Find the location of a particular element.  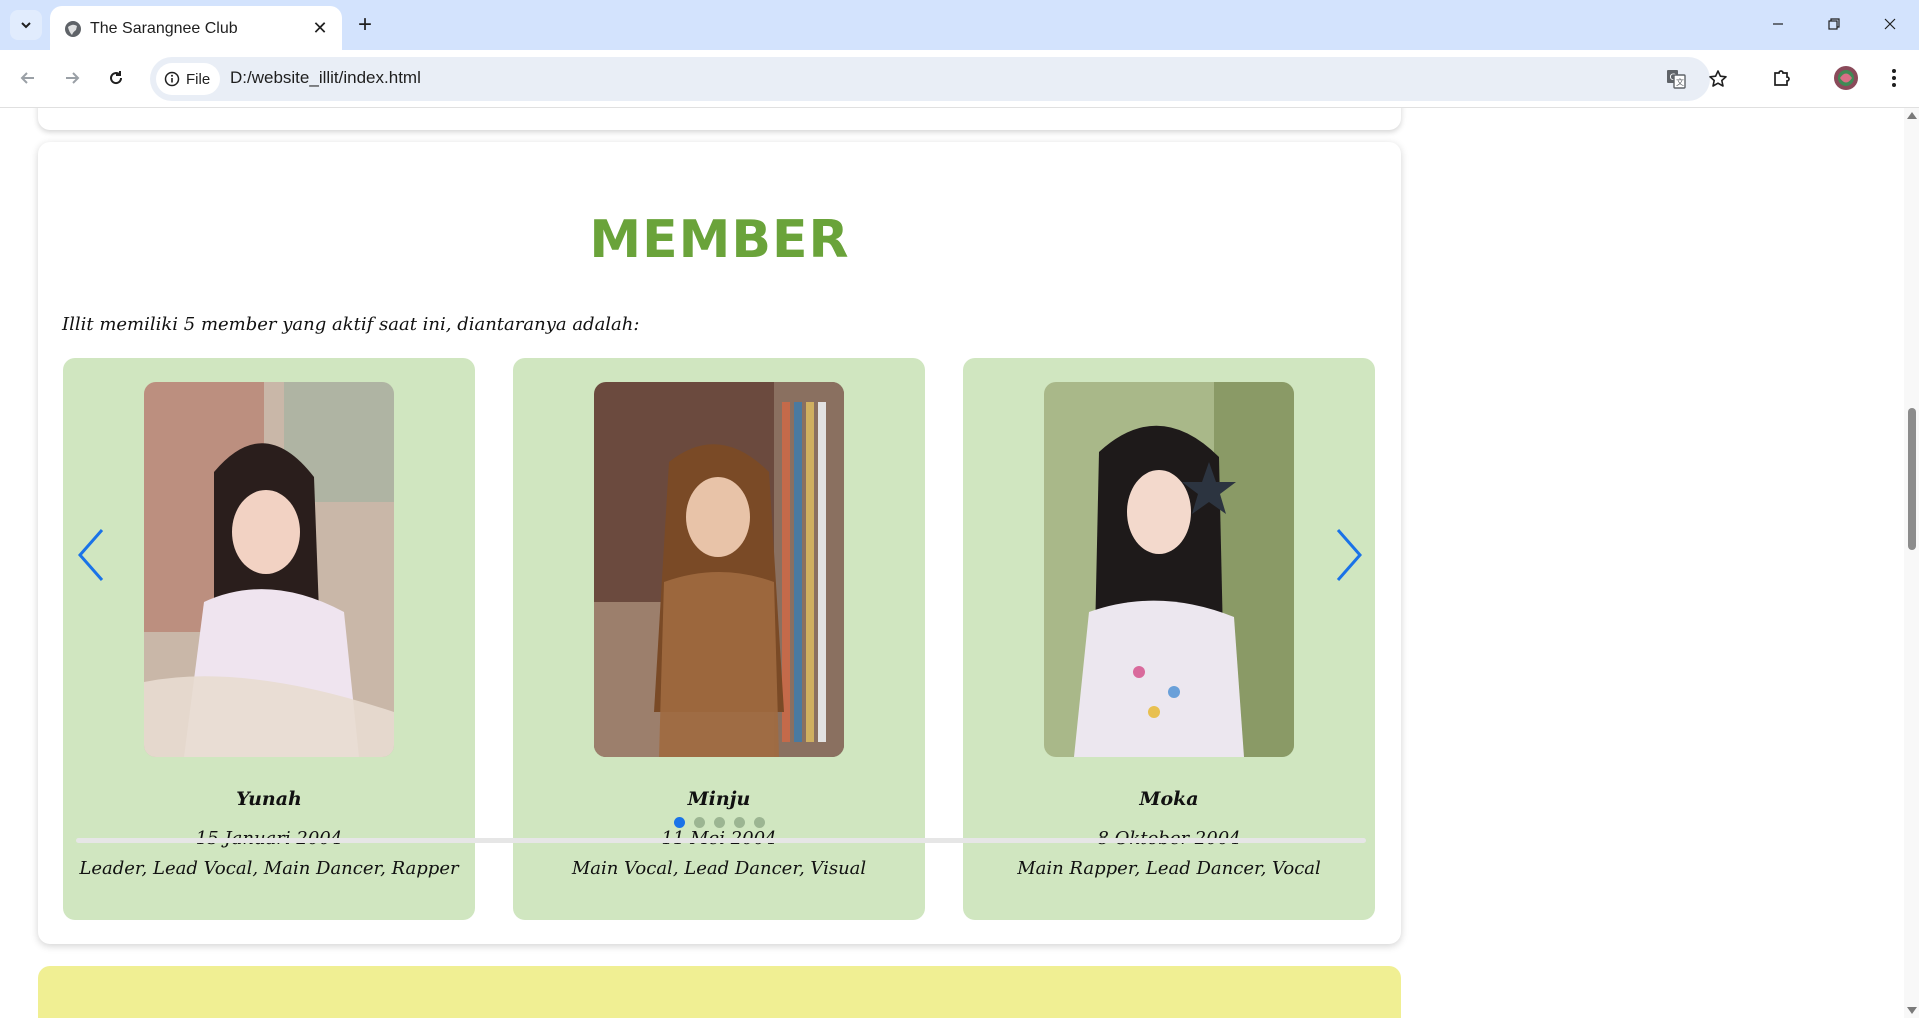

tab-title: The Sarangnee Club is located at coordinates (164, 28).